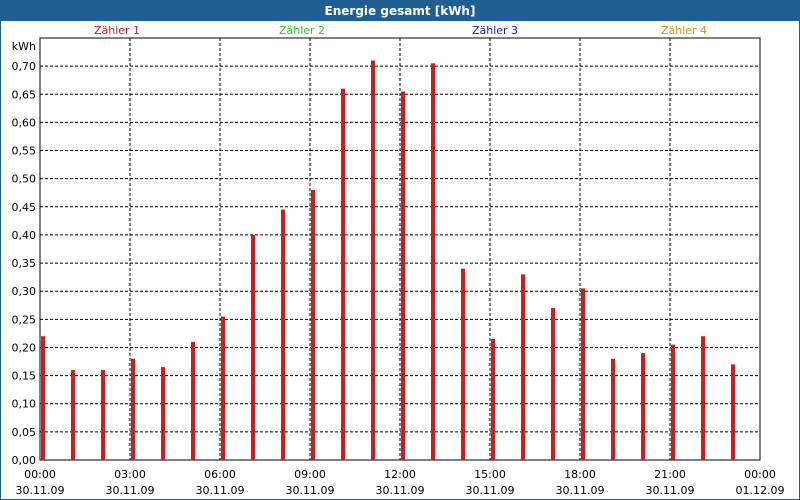 The width and height of the screenshot is (800, 500). I want to click on y-tick-label: 0,40, so click(24, 235).